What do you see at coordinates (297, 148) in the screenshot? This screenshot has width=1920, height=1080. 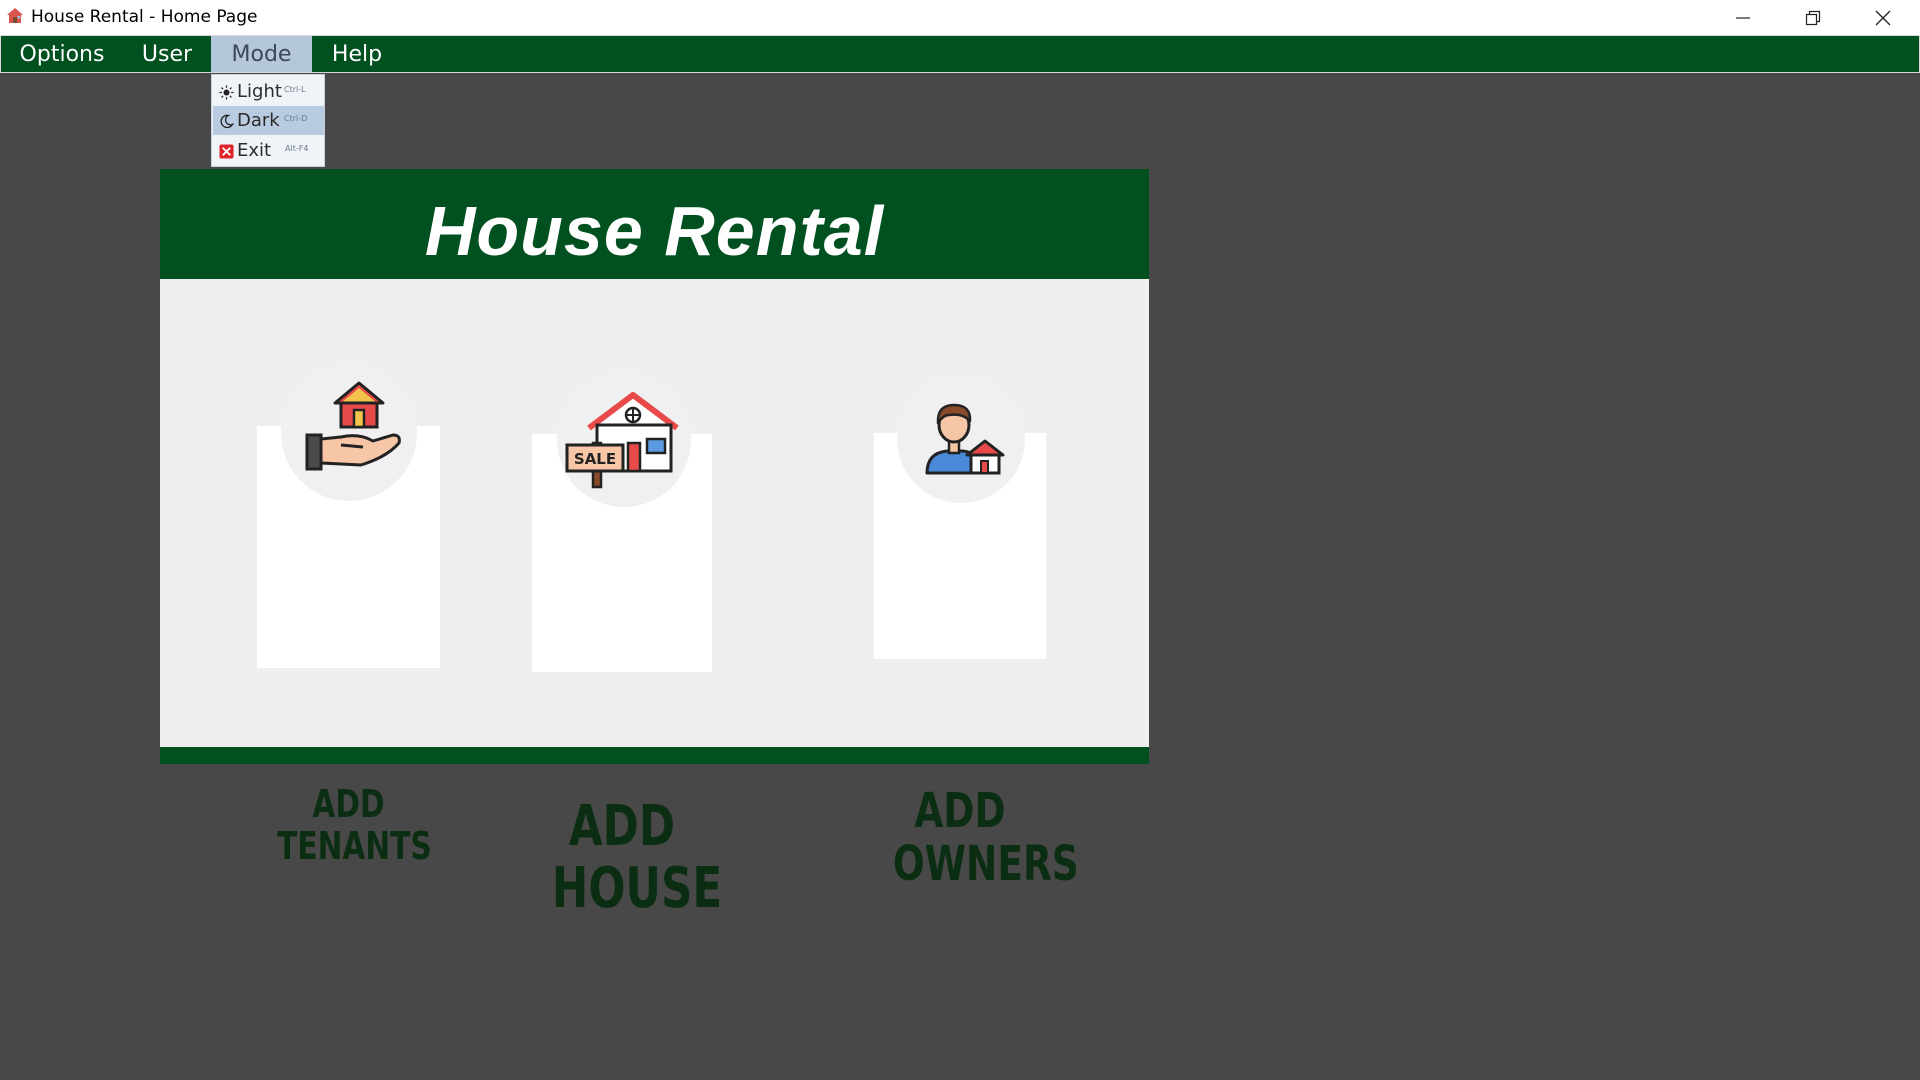 I see `menu-item-exit-shortcut: Alt-F4` at bounding box center [297, 148].